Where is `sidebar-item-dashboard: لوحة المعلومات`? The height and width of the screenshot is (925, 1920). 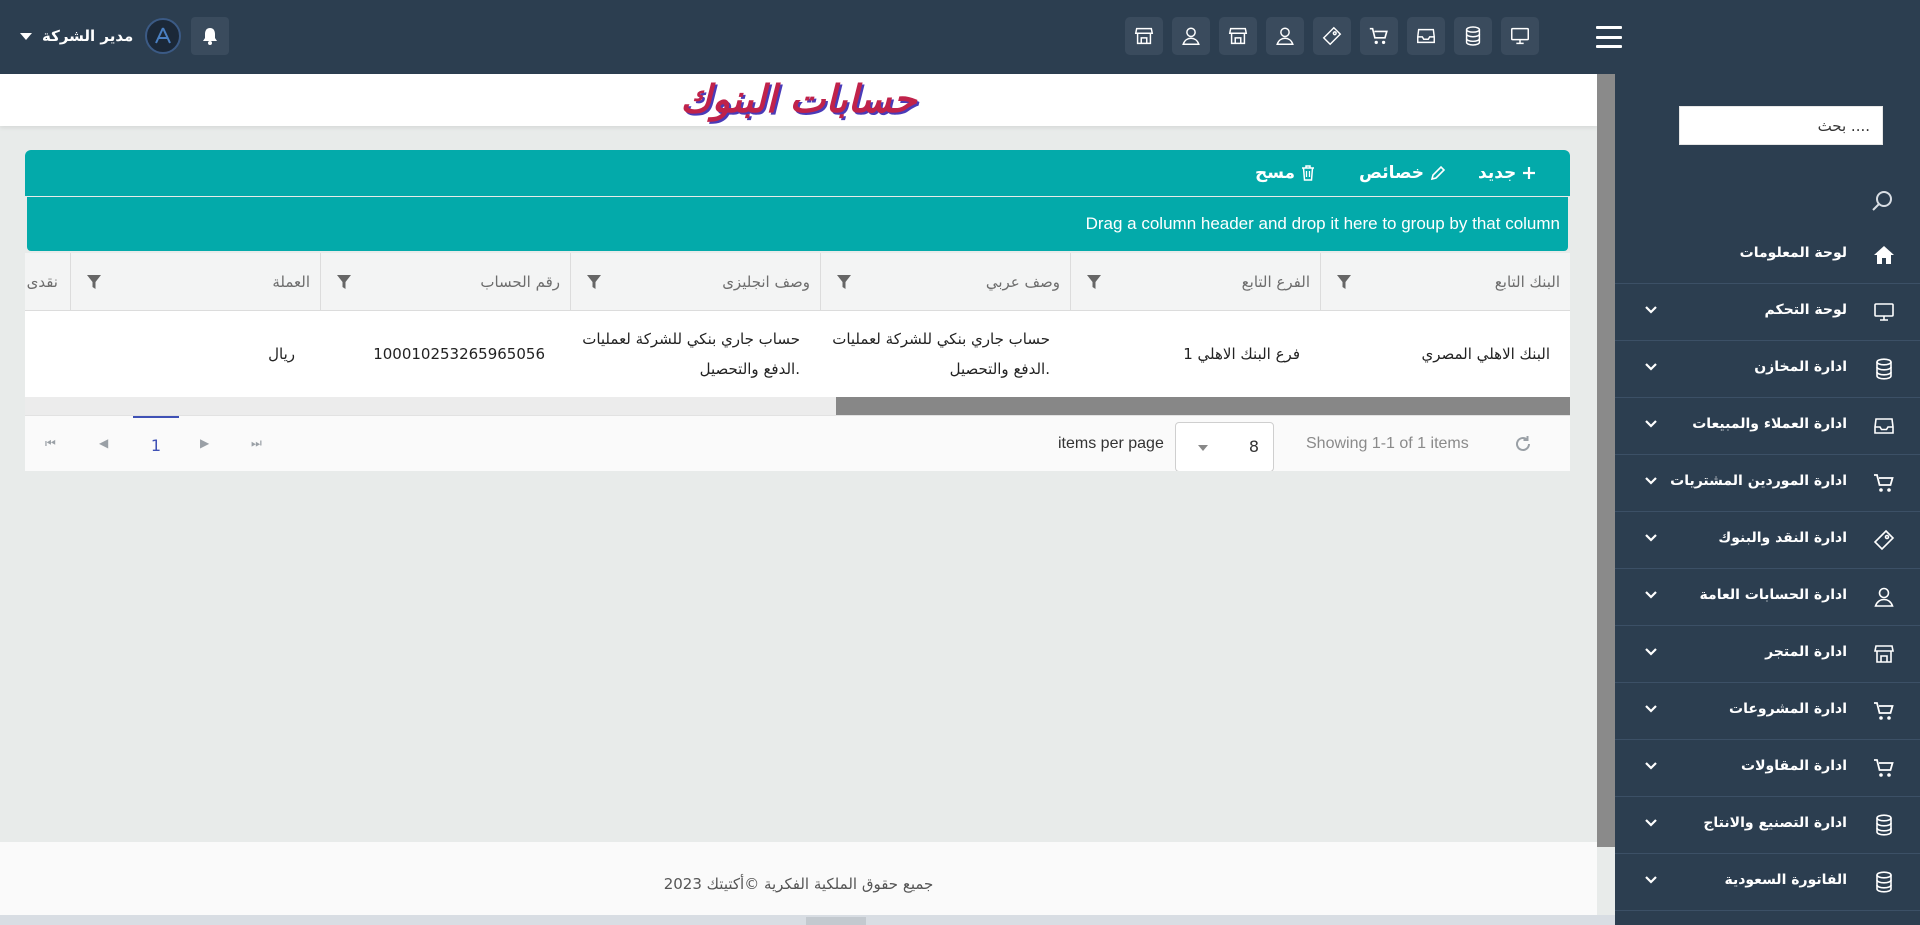 sidebar-item-dashboard: لوحة المعلومات is located at coordinates (1767, 255).